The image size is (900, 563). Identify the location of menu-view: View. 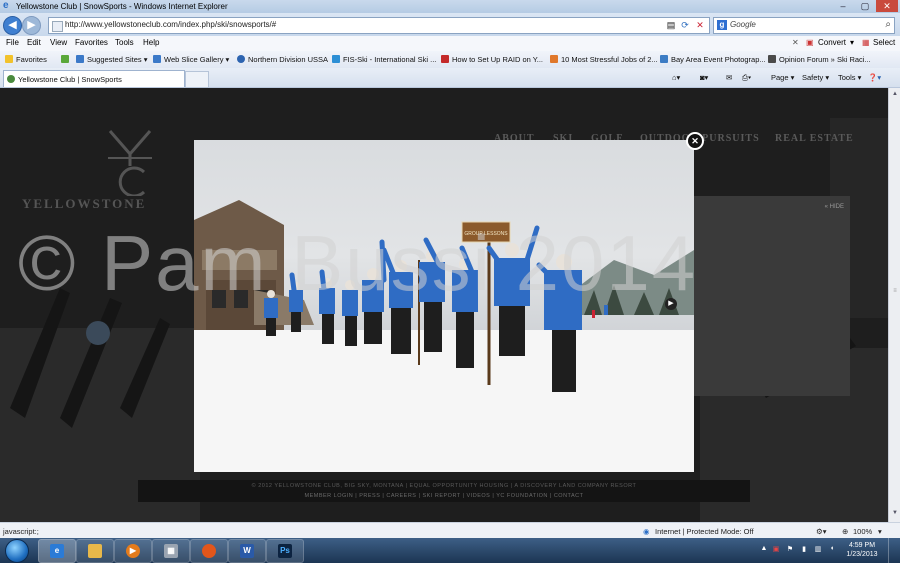
(58, 42).